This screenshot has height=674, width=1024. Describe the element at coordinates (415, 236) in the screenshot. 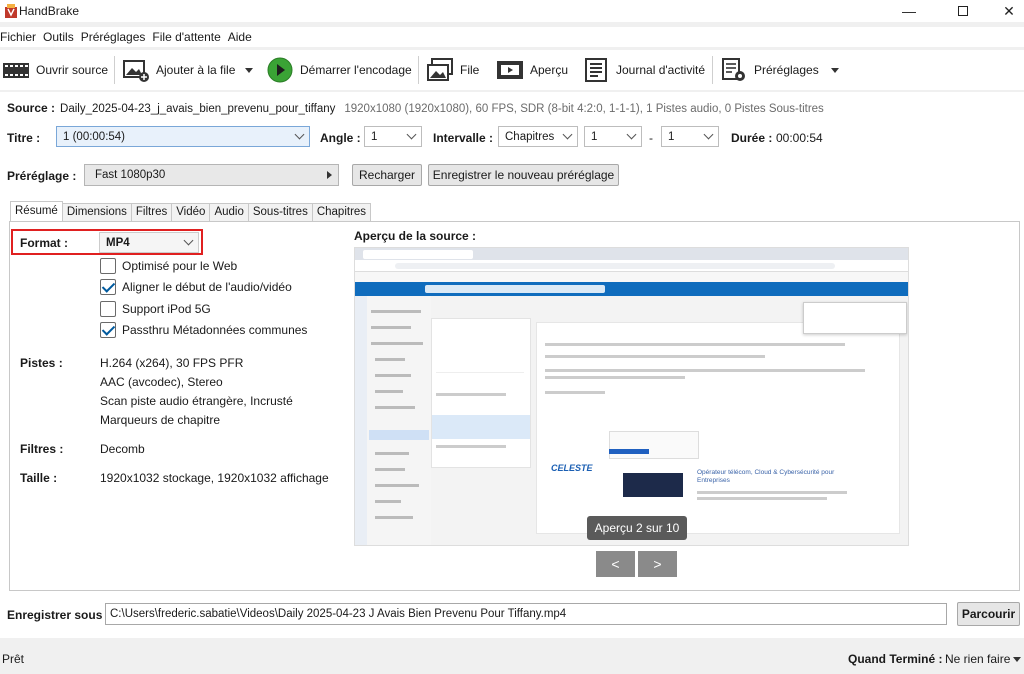

I see `preview-heading: Aperçu de la source :` at that location.